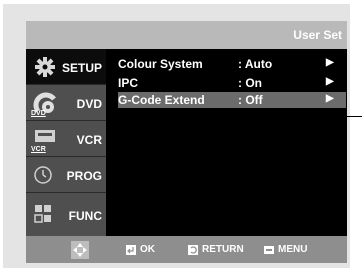  I want to click on return-button-hint: RETURN, so click(216, 249).